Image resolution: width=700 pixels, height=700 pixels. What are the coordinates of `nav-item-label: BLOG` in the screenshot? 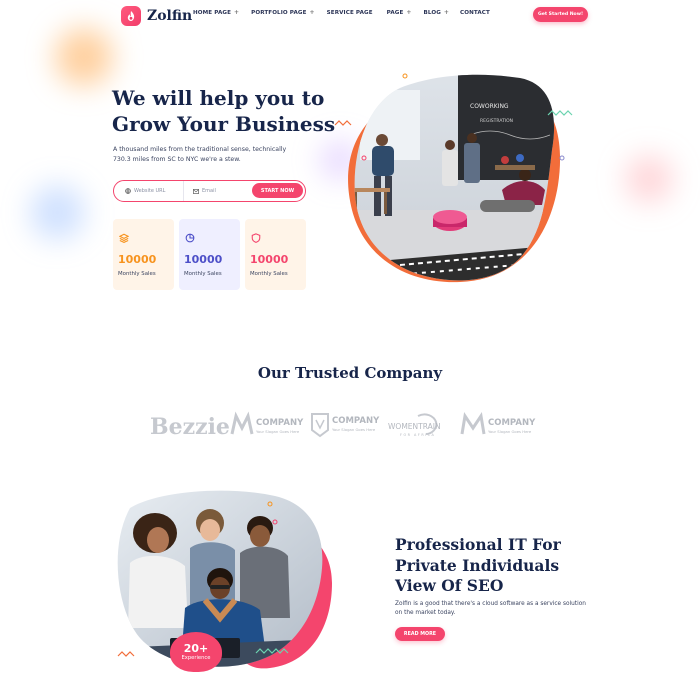 It's located at (432, 12).